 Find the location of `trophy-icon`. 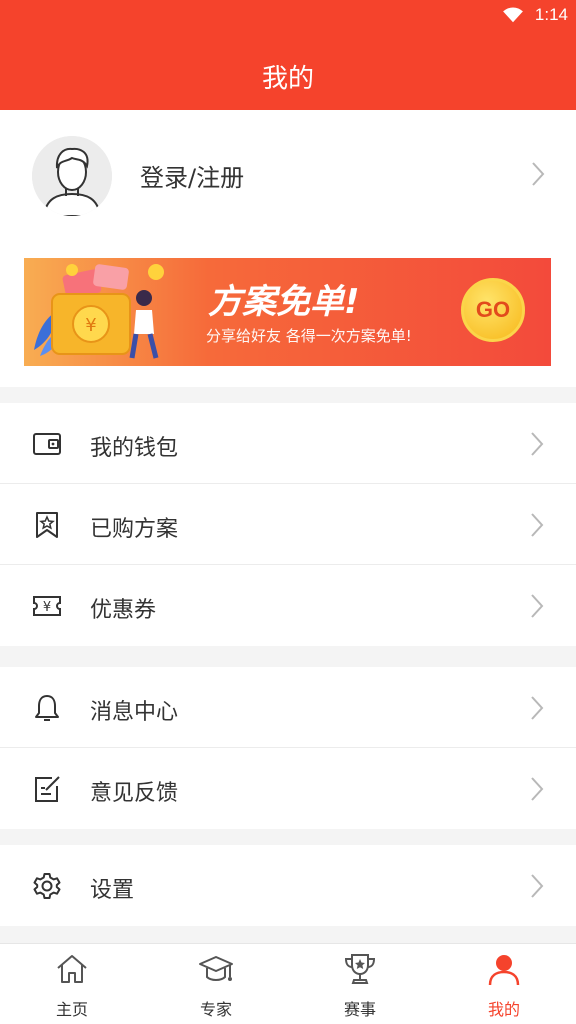

trophy-icon is located at coordinates (360, 969).